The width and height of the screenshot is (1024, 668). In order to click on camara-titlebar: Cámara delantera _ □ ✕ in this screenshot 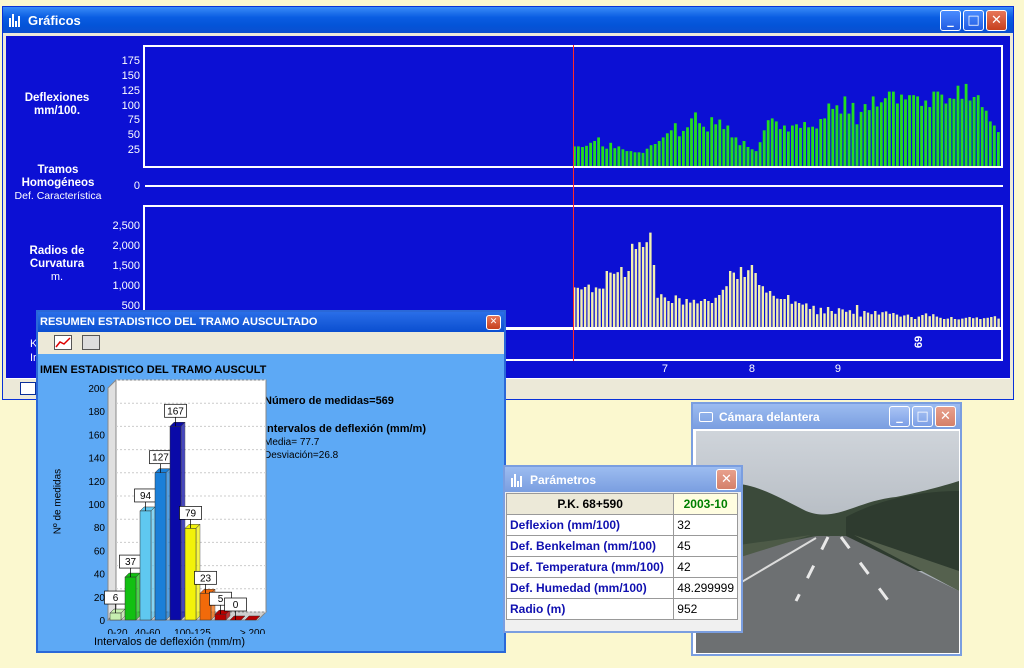, I will do `click(826, 416)`.